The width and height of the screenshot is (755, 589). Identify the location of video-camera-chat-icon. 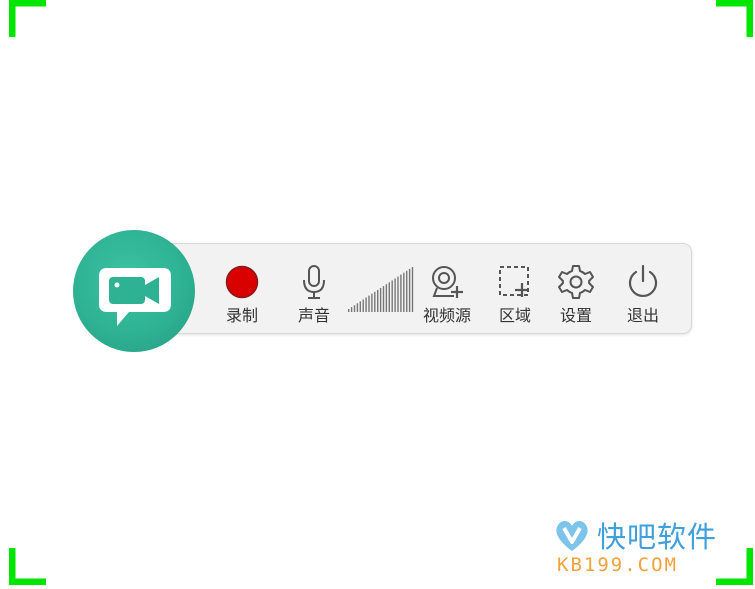
(135, 297).